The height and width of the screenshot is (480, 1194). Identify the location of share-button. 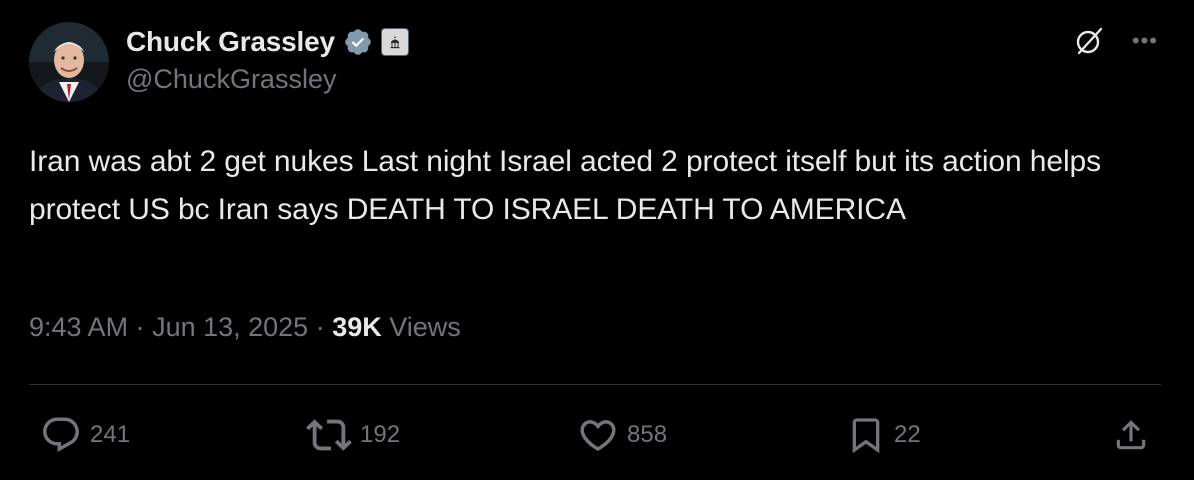
(1131, 435).